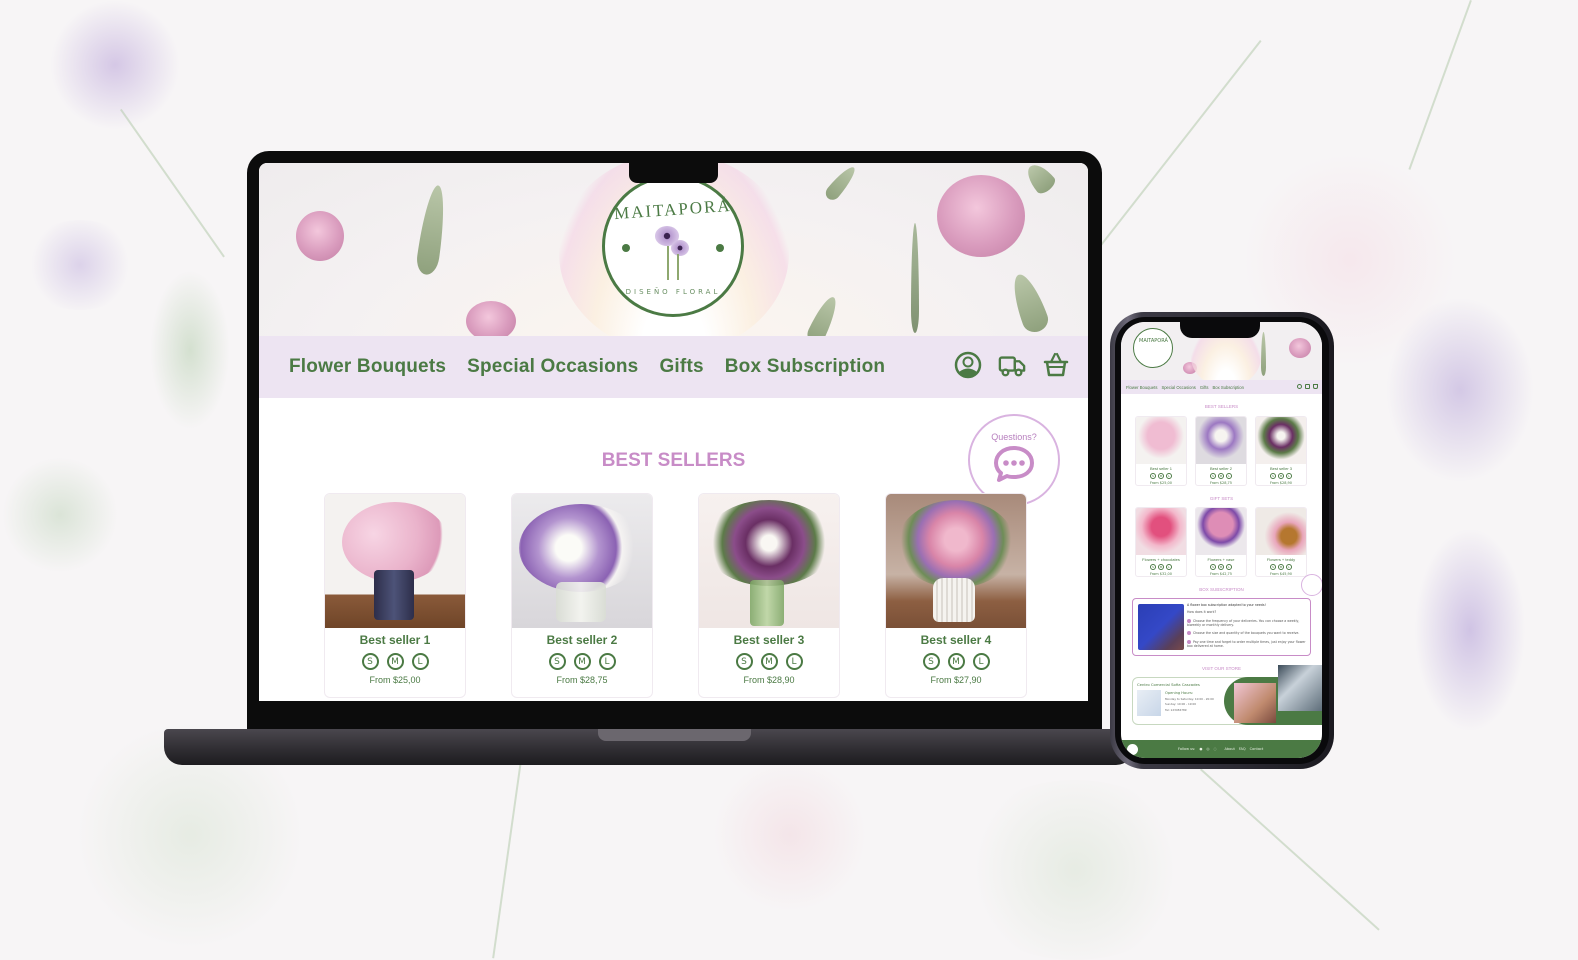 The width and height of the screenshot is (1578, 960). I want to click on mobile-product-card: Best seller 3 SML From $28,90, so click(1281, 451).